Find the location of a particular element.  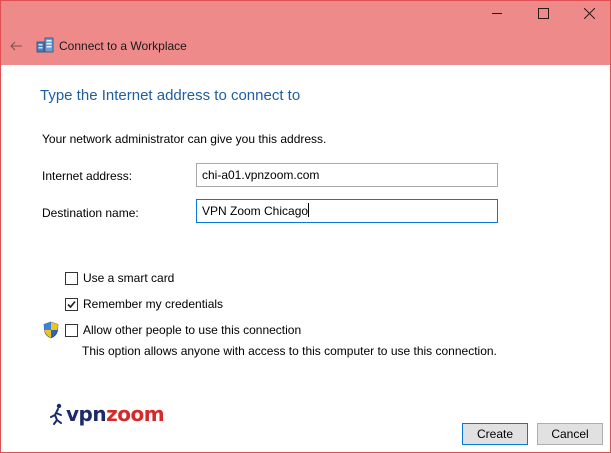

destination-name-input: VPN Zoom Chicago is located at coordinates (347, 211).